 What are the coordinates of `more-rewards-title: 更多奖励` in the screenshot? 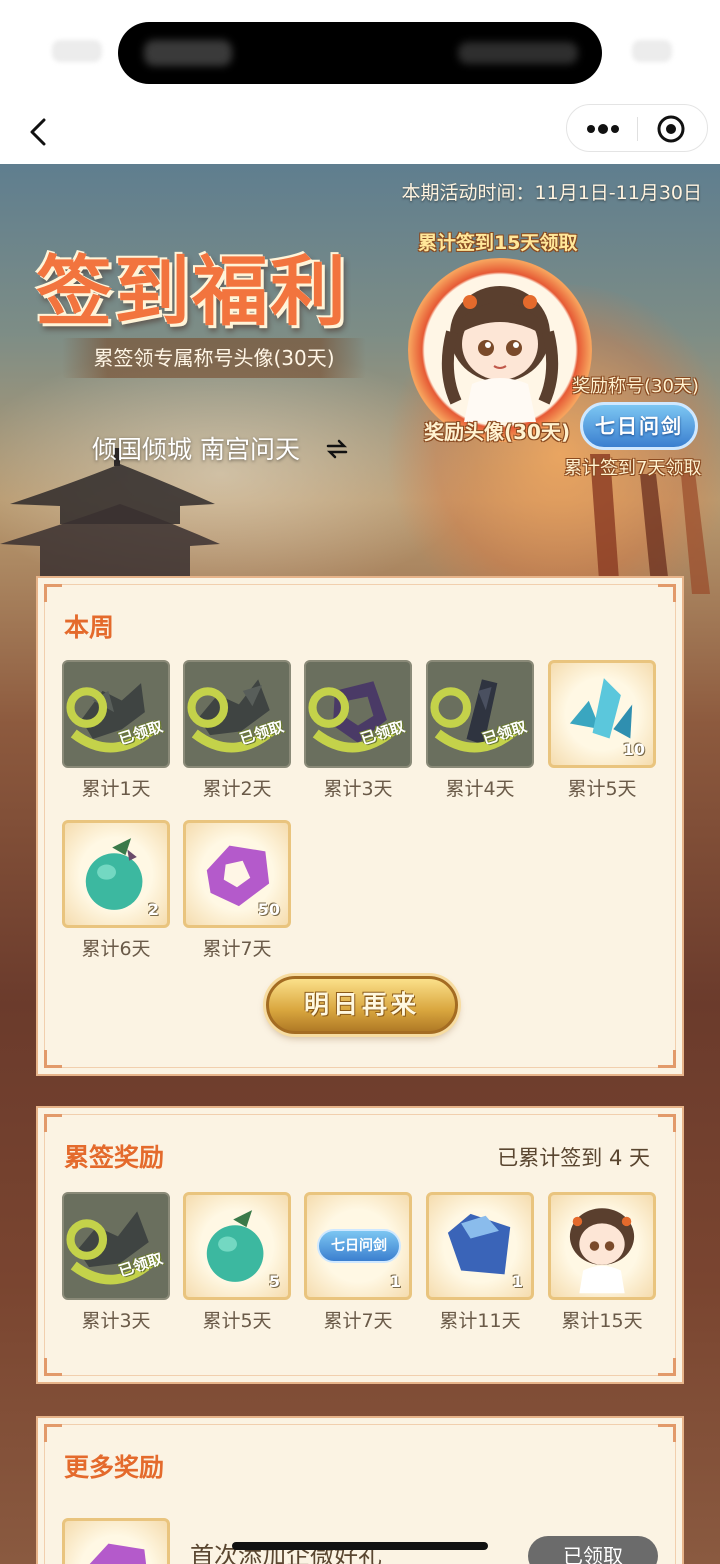 It's located at (114, 1467).